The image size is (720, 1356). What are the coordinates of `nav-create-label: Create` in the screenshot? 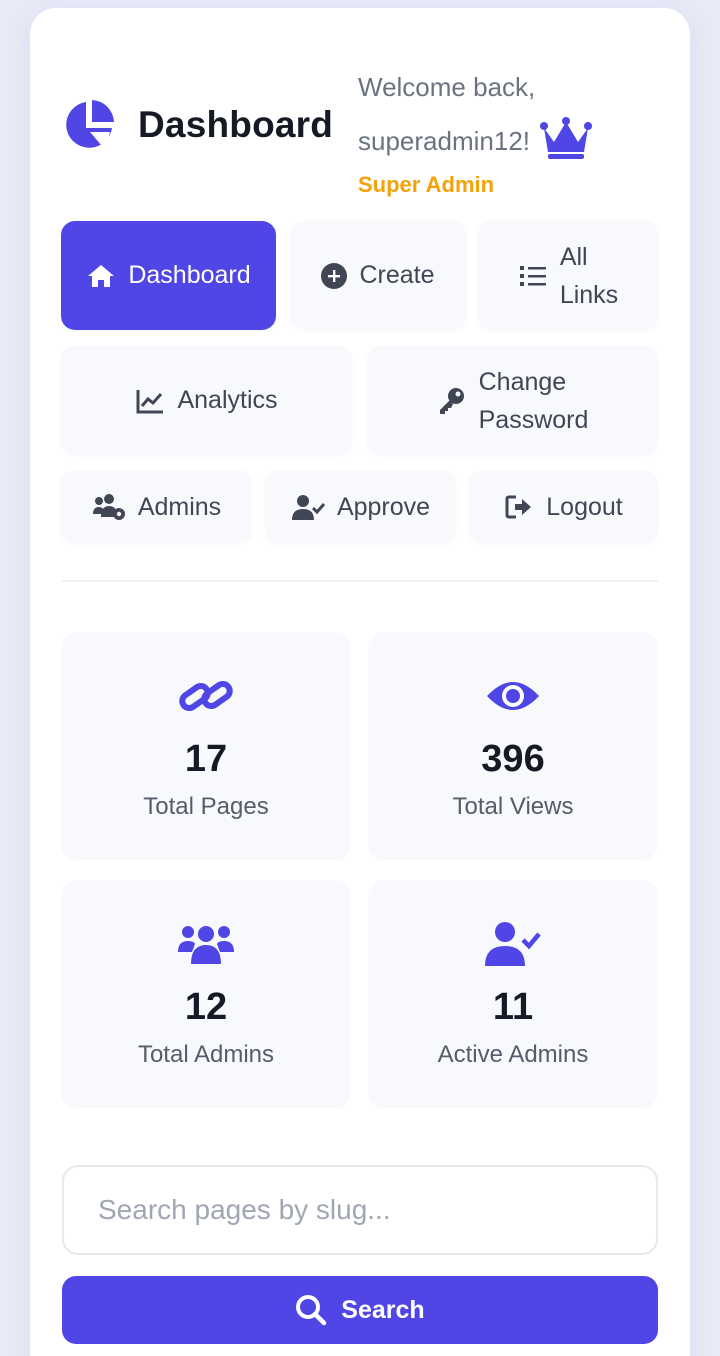 It's located at (397, 275).